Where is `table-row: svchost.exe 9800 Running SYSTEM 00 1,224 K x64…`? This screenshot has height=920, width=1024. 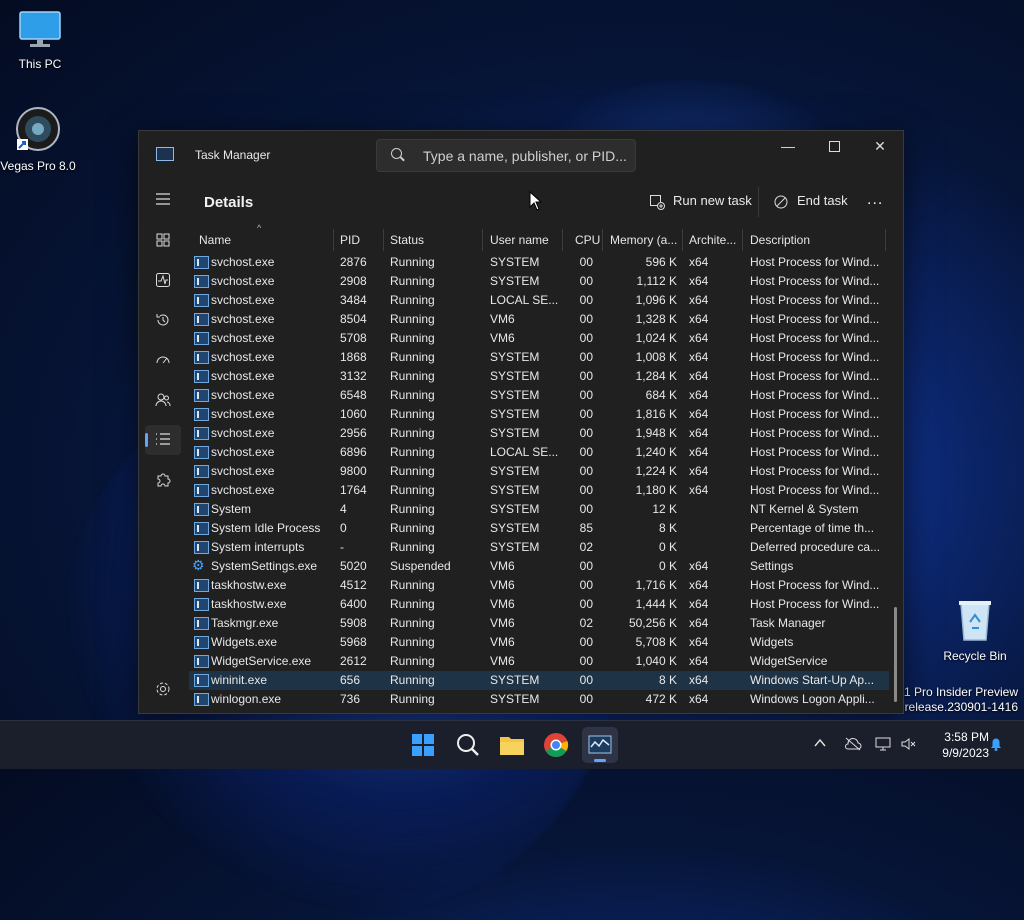
table-row: svchost.exe 9800 Running SYSTEM 00 1,224 K x64… is located at coordinates (539, 471).